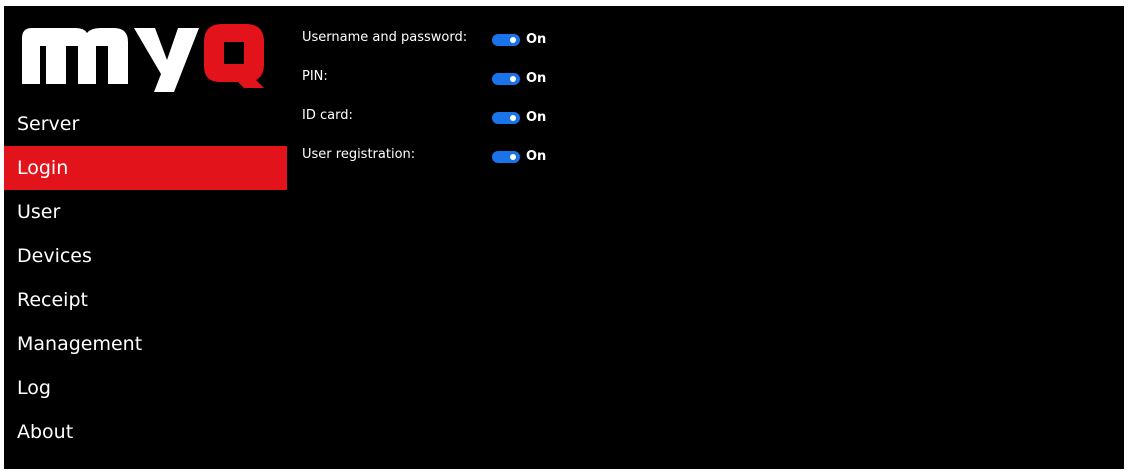 Image resolution: width=1128 pixels, height=475 pixels. I want to click on setting-label: ID card:, so click(327, 115).